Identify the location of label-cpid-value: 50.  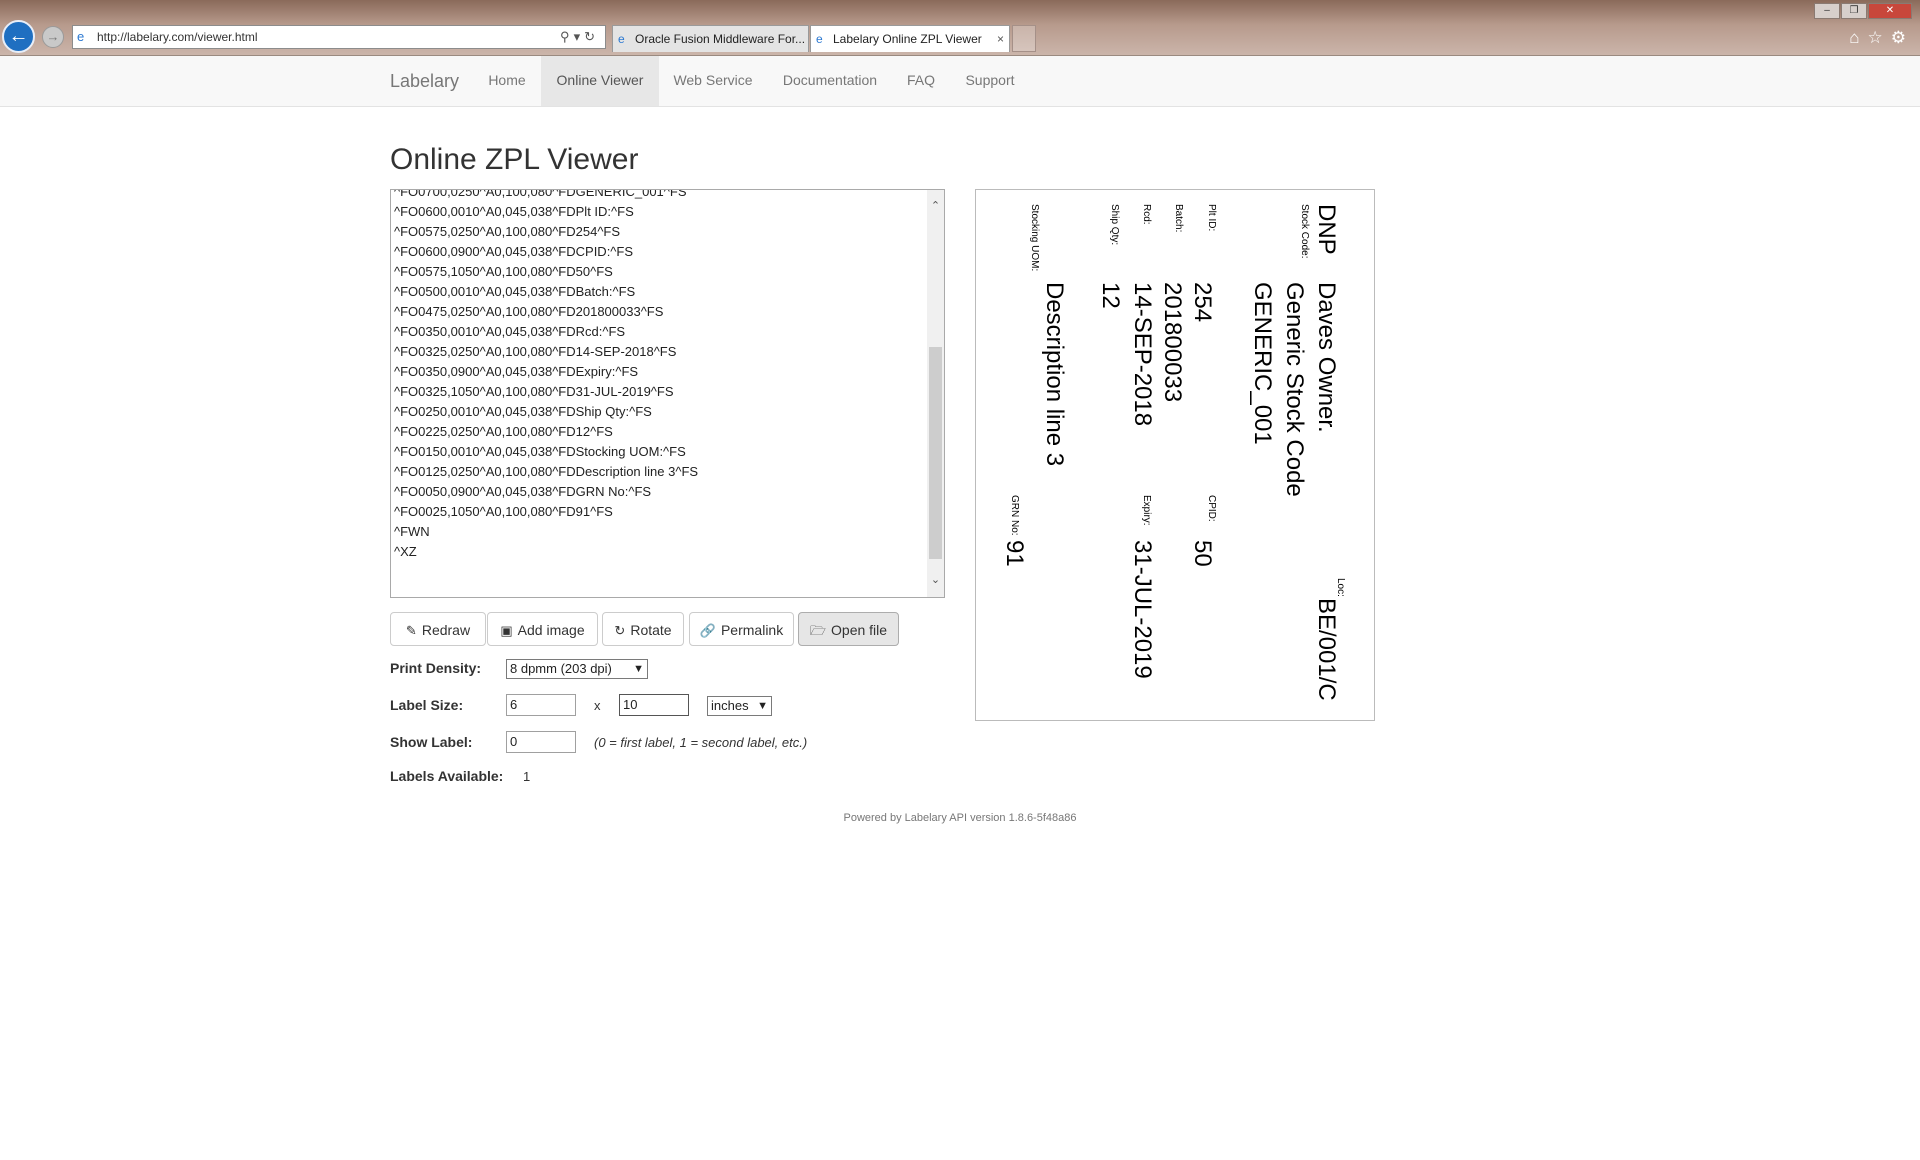
(1202, 553).